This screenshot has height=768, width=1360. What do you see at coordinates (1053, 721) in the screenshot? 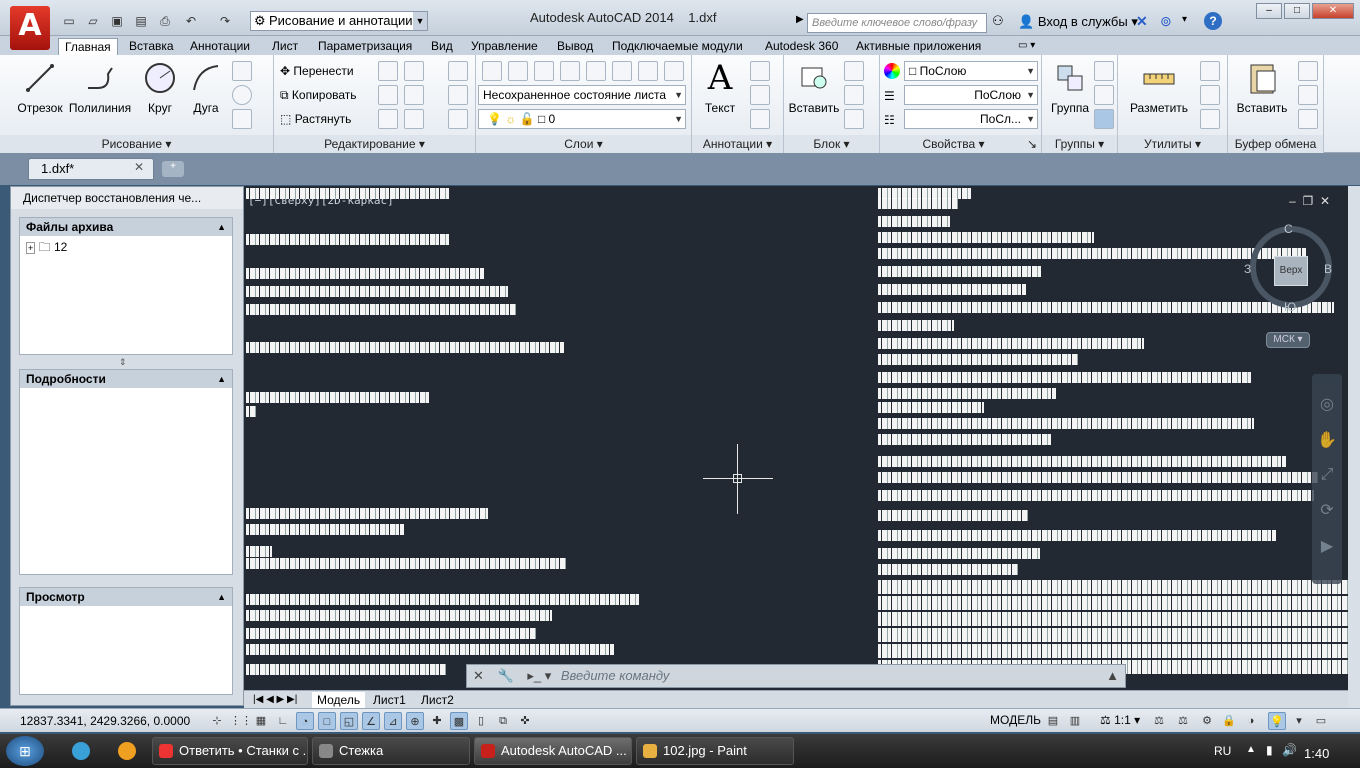
I see `layout-icon: ▤` at bounding box center [1053, 721].